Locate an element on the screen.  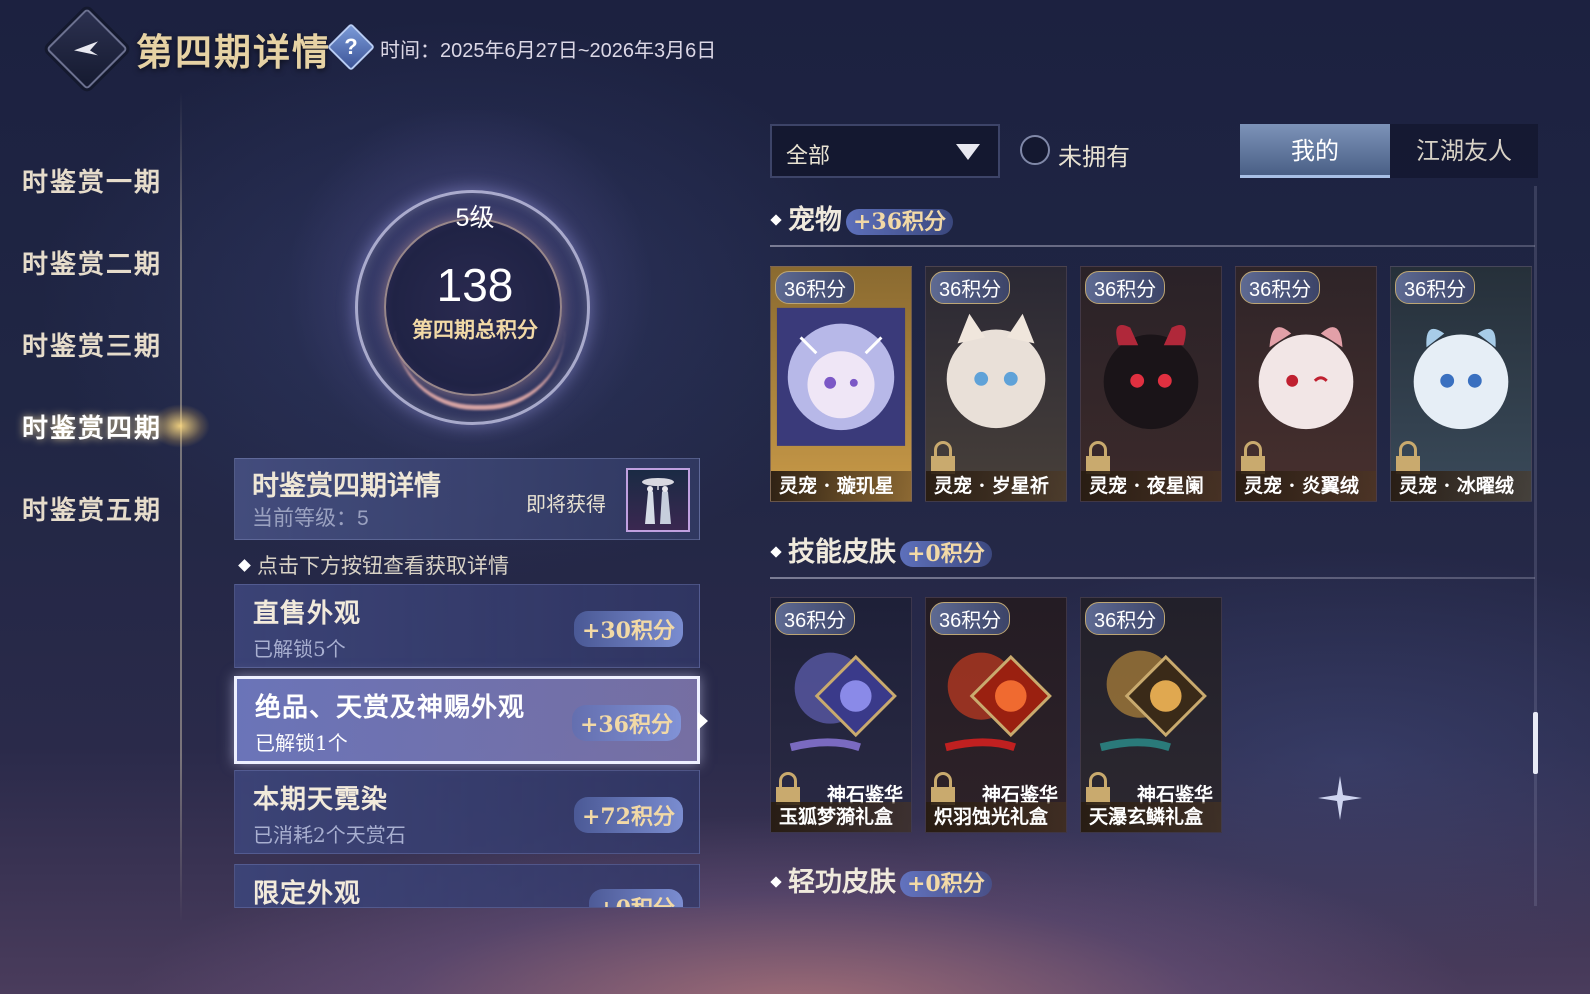
filter-value: 全部 is located at coordinates (808, 156).